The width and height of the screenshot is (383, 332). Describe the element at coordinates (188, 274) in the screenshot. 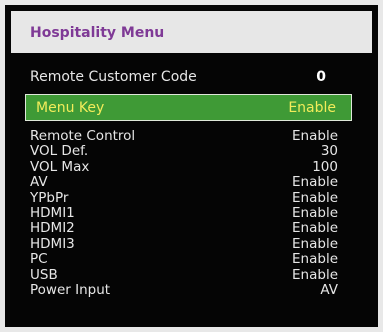

I see `menu-row-usb: USB Enable` at that location.